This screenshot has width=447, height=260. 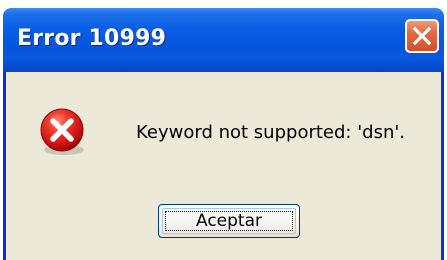 I want to click on window-frame-right, so click(x=442, y=166).